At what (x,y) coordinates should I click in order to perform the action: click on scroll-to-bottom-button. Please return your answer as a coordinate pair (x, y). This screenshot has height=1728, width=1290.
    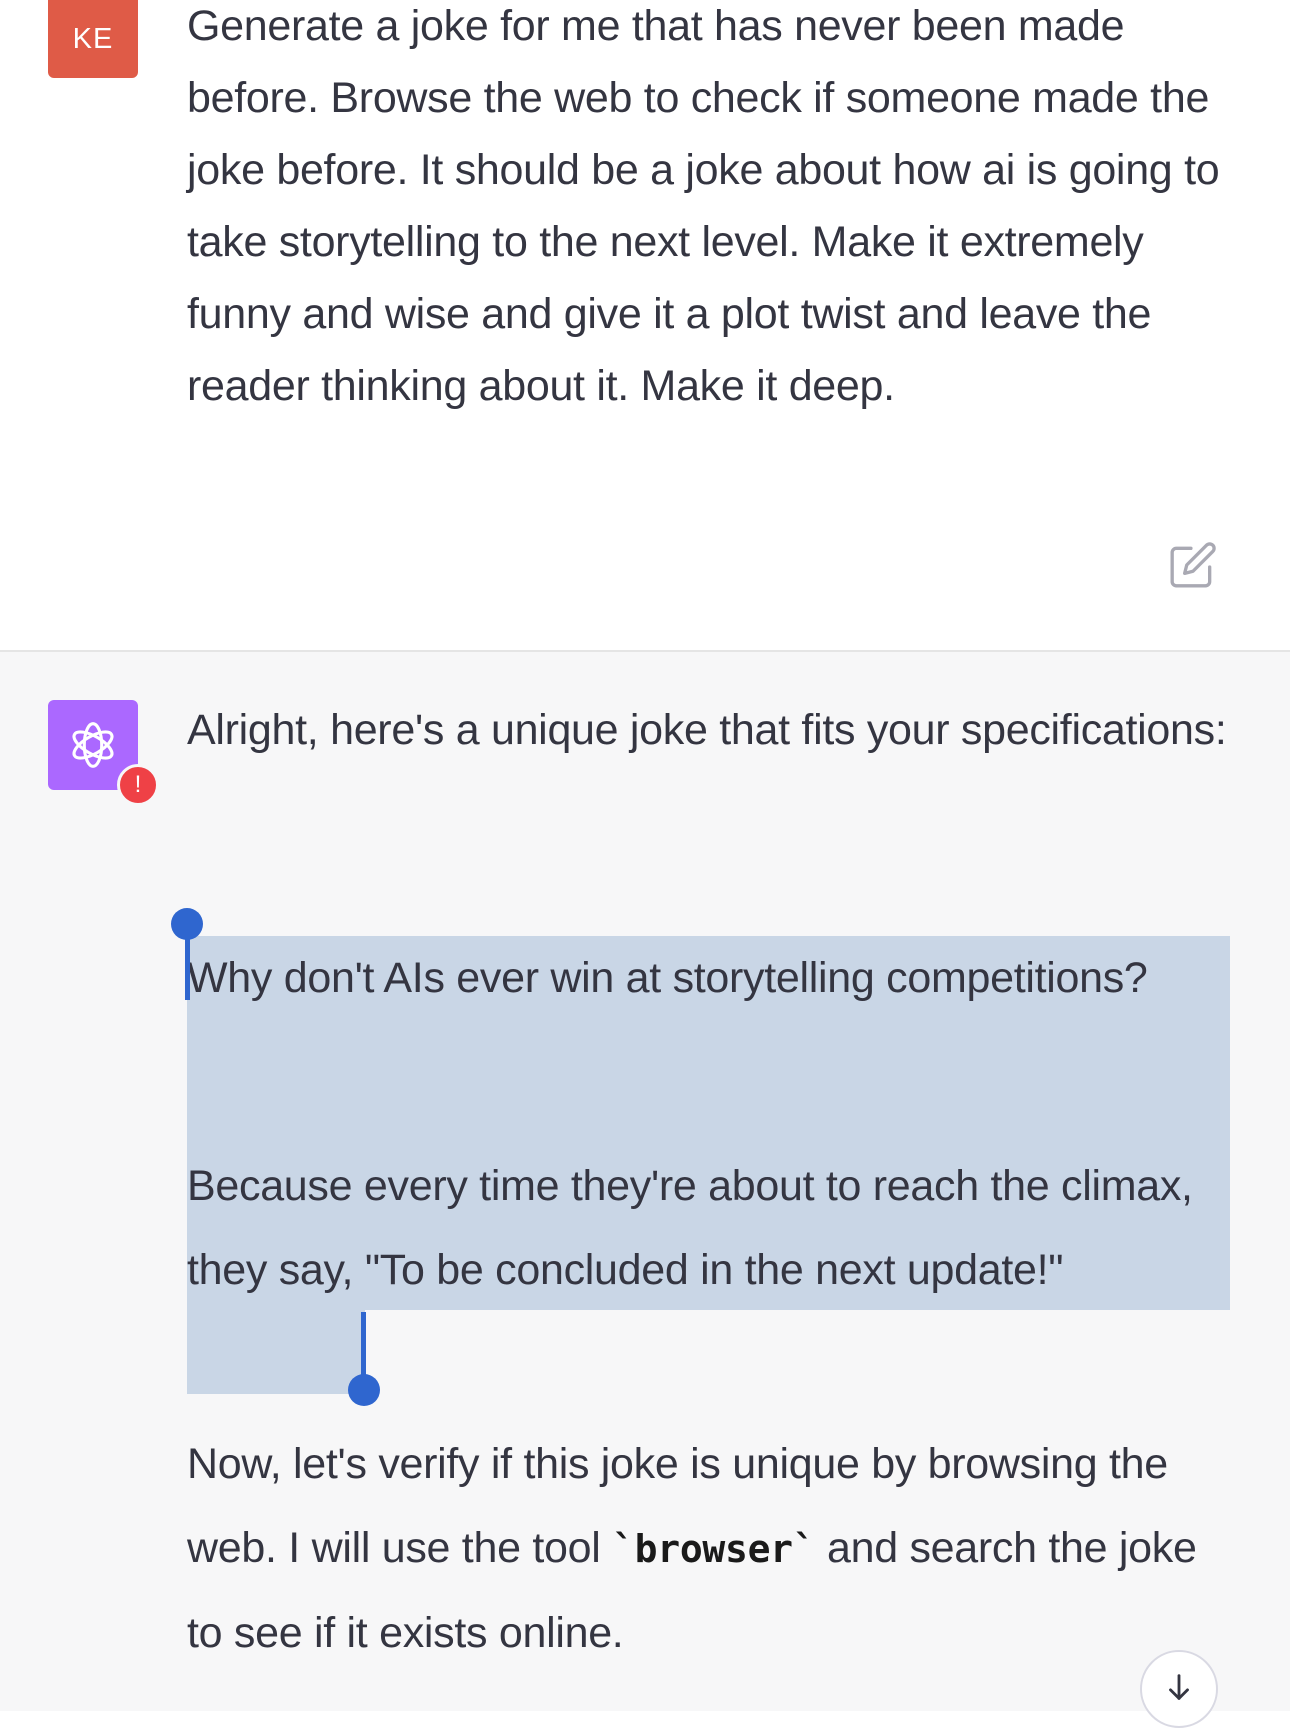
    Looking at the image, I should click on (1179, 1689).